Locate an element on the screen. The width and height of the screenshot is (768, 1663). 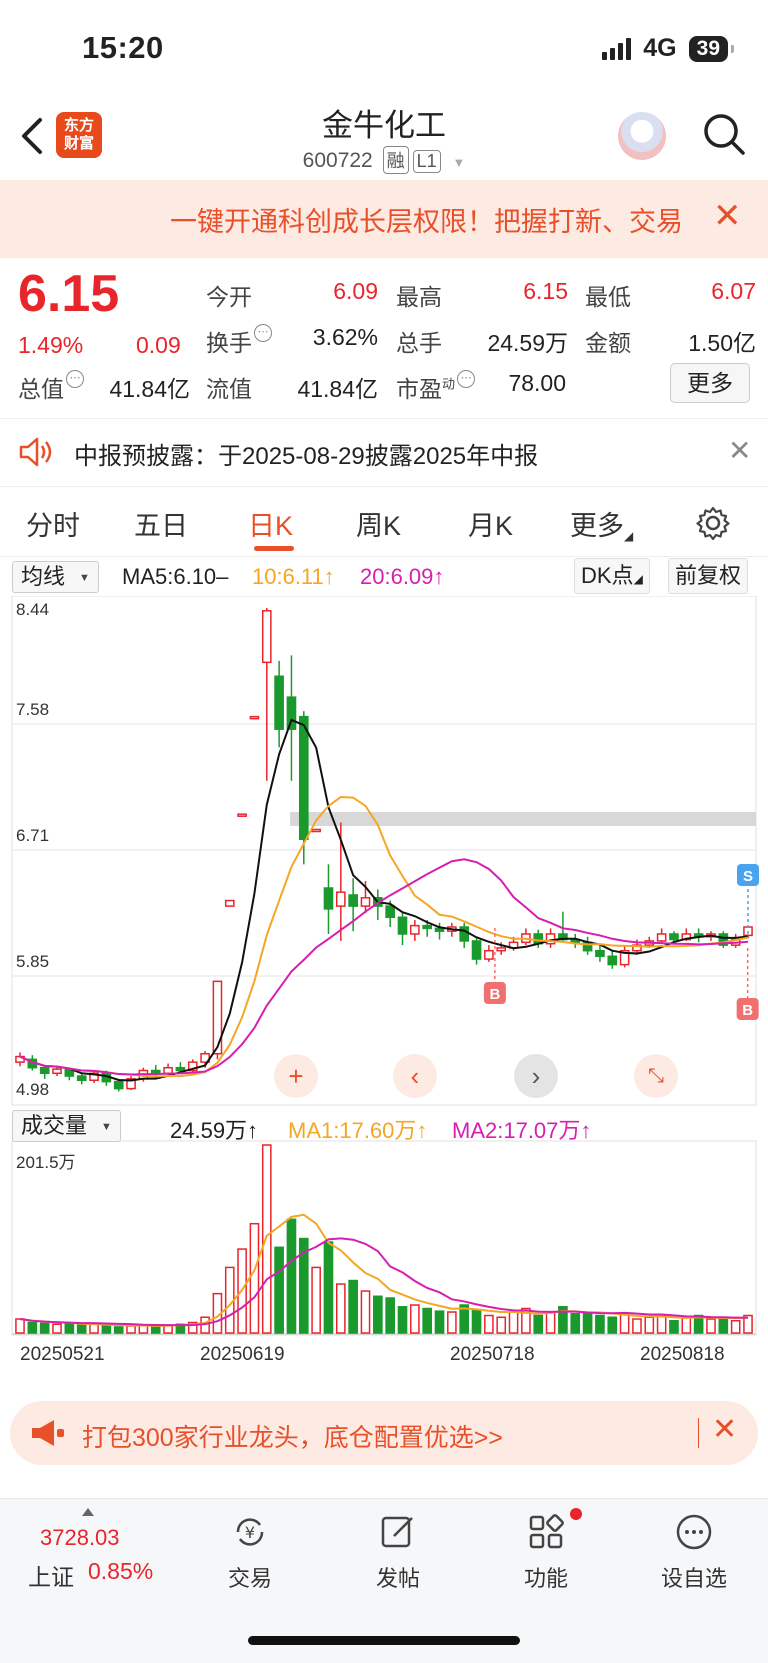
promo-banner-text: 一键开通科创成长层权限！把握打新、交易 is located at coordinates (425, 219).